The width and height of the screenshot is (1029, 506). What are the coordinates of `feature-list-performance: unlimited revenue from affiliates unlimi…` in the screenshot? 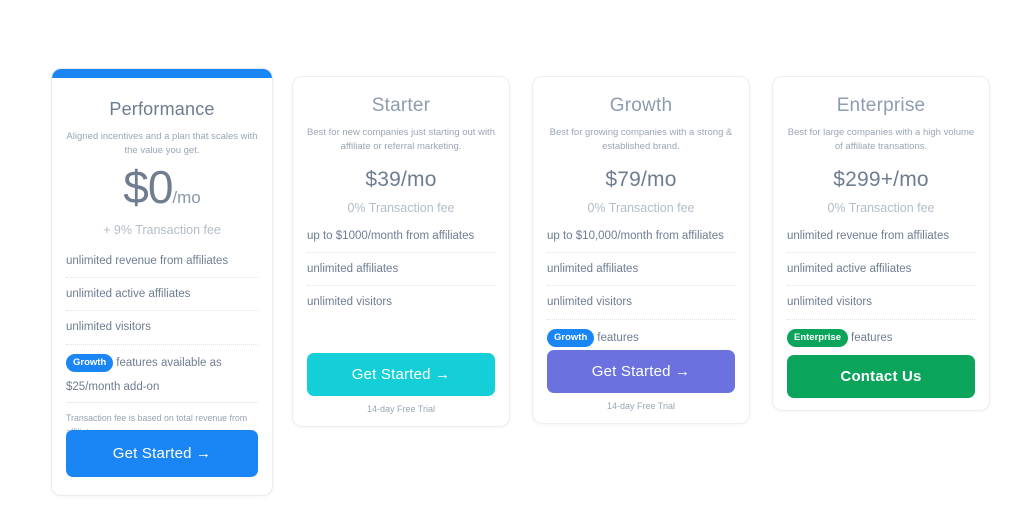 It's located at (162, 318).